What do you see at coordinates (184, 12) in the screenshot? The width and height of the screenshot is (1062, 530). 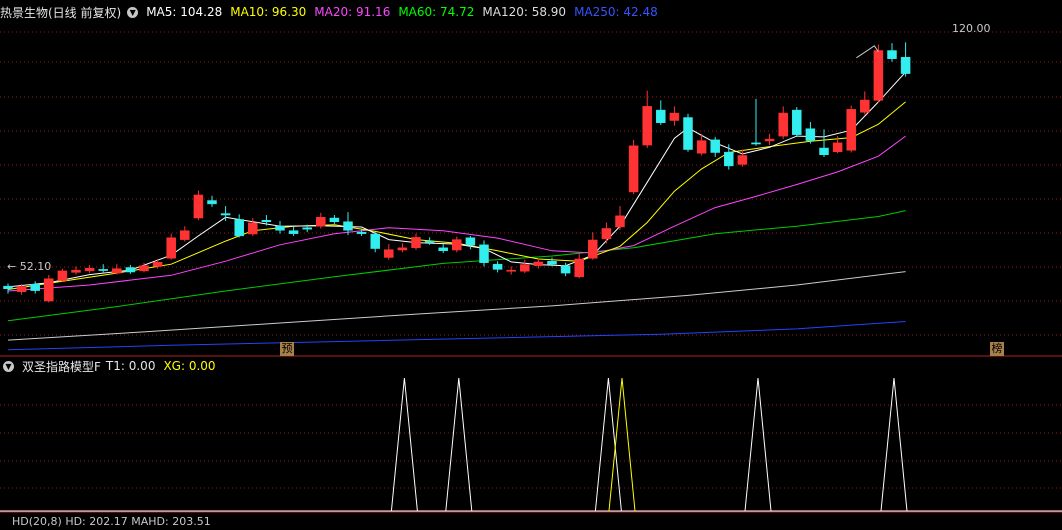 I see `ma5-value: MA5: 104.28` at bounding box center [184, 12].